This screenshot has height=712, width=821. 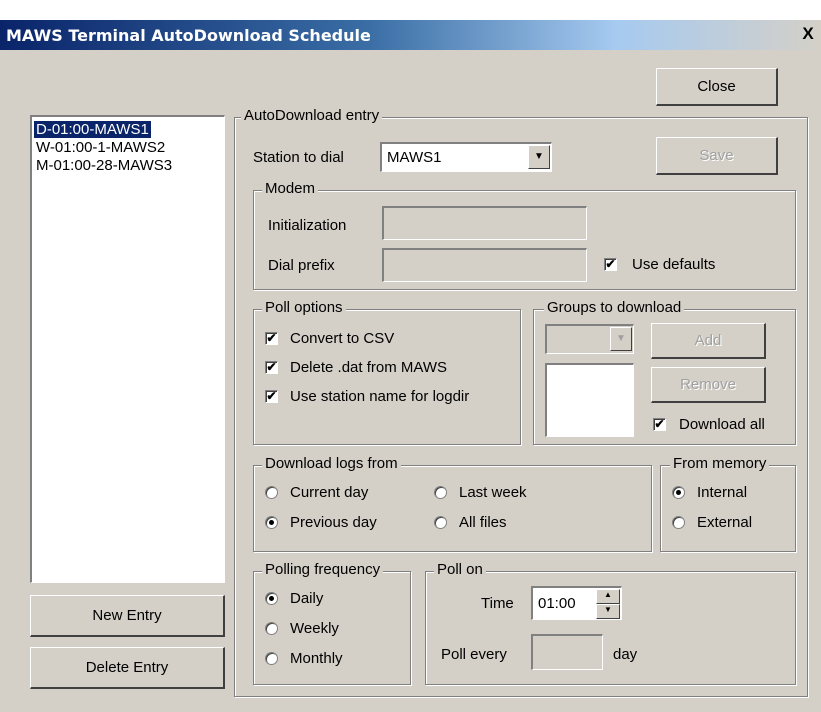 I want to click on download-logs-group-label: Download logs from, so click(x=331, y=463).